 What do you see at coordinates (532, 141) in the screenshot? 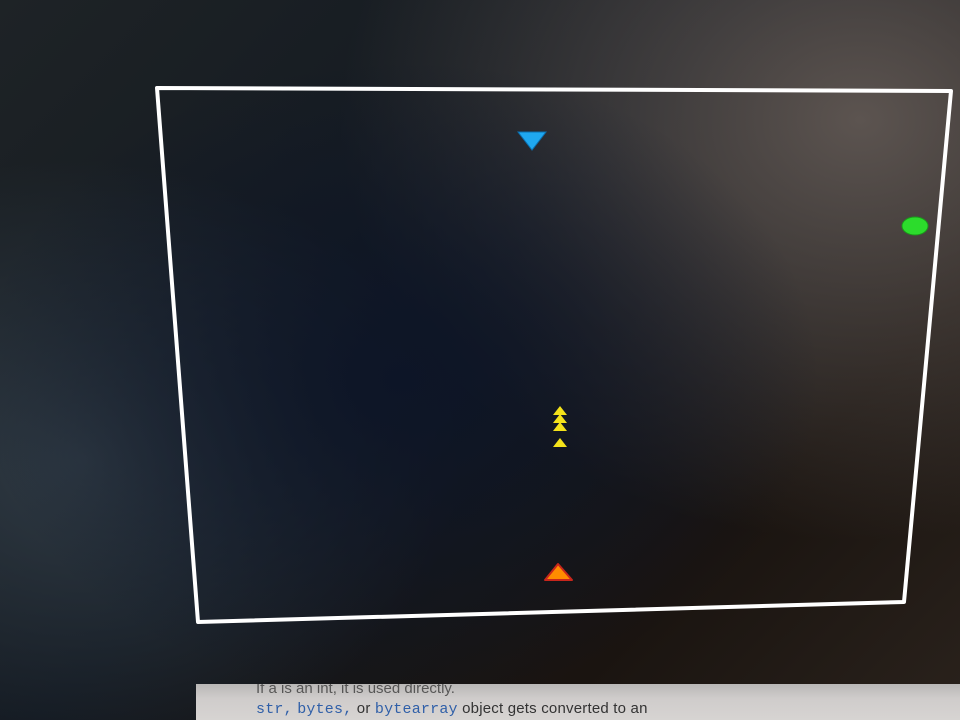
I see `enemy-ship-icon` at bounding box center [532, 141].